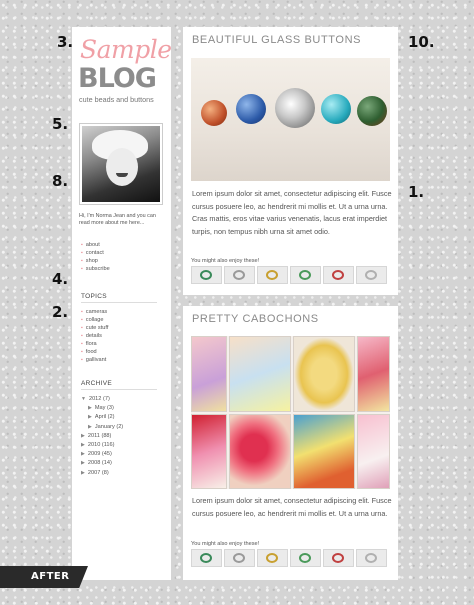 This screenshot has height=605, width=474. I want to click on archive-month: ▶ May (3), so click(102, 408).